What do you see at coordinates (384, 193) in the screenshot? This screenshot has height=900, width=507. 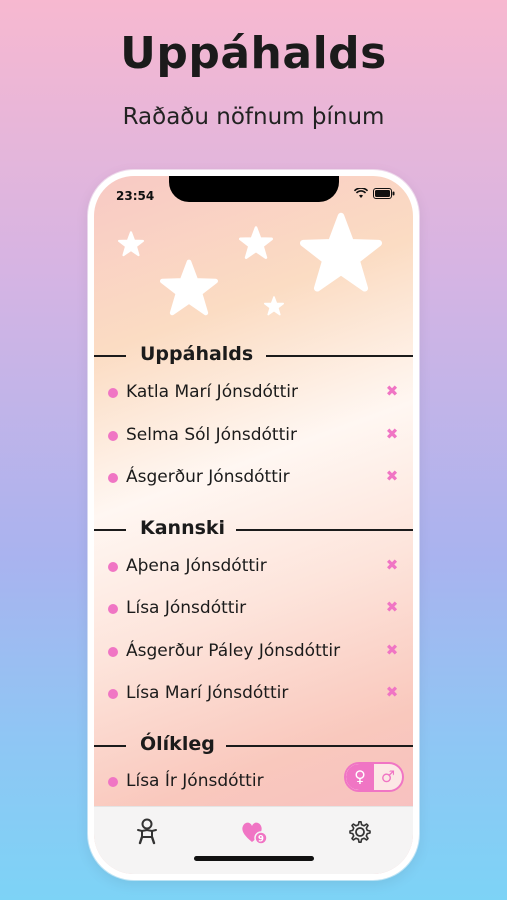 I see `battery-icon` at bounding box center [384, 193].